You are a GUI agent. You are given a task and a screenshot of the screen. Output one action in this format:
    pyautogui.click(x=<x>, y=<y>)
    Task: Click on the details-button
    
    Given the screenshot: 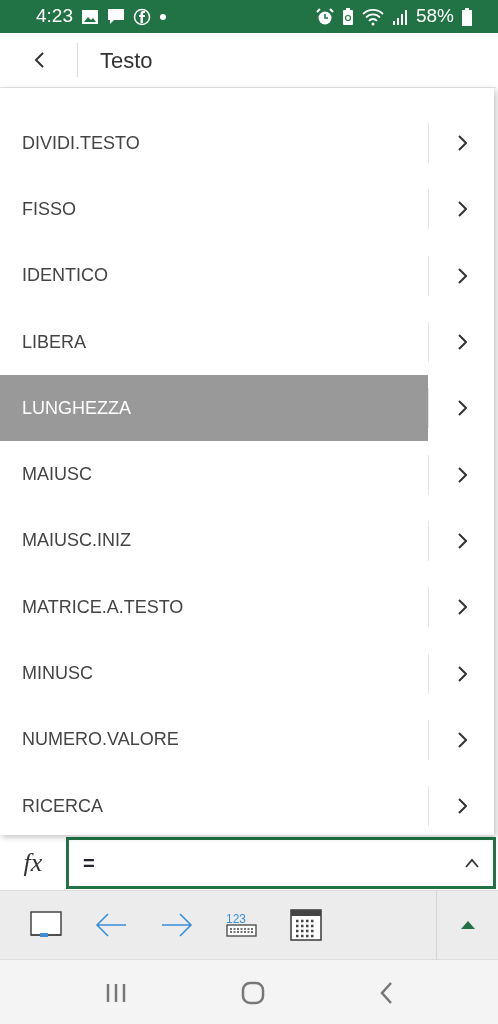 What is the action you would take?
    pyautogui.click(x=461, y=803)
    